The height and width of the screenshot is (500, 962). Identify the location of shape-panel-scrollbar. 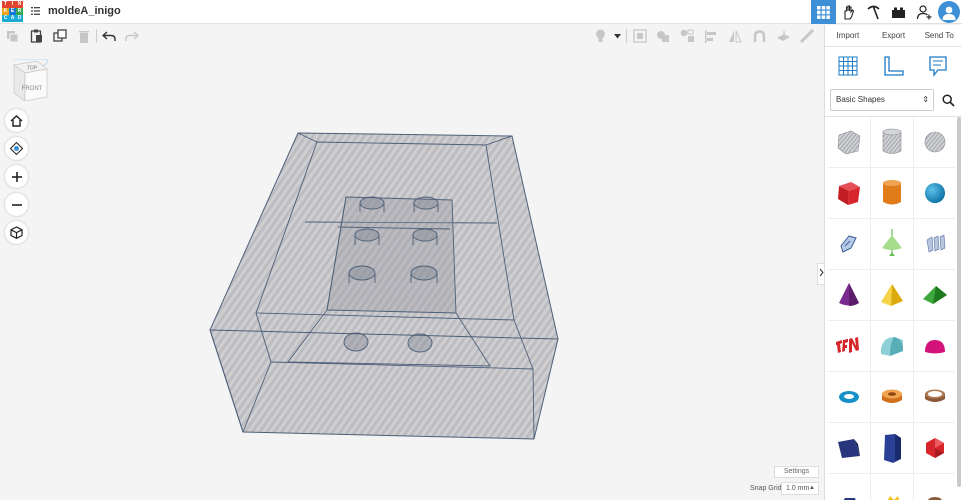
(959, 302).